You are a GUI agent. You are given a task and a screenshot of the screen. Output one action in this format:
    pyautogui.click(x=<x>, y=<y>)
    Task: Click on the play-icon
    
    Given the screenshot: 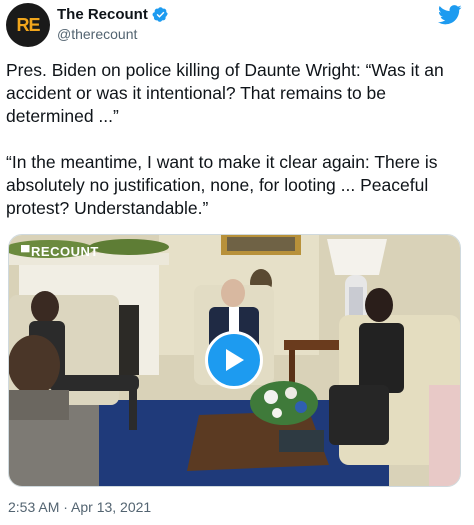 What is the action you would take?
    pyautogui.click(x=235, y=360)
    